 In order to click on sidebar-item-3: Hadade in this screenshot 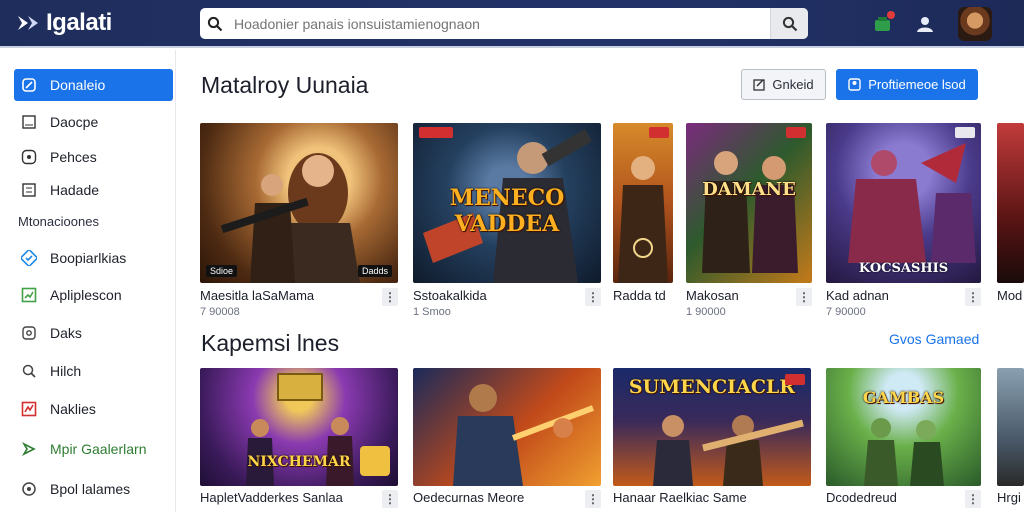, I will do `click(93, 190)`.